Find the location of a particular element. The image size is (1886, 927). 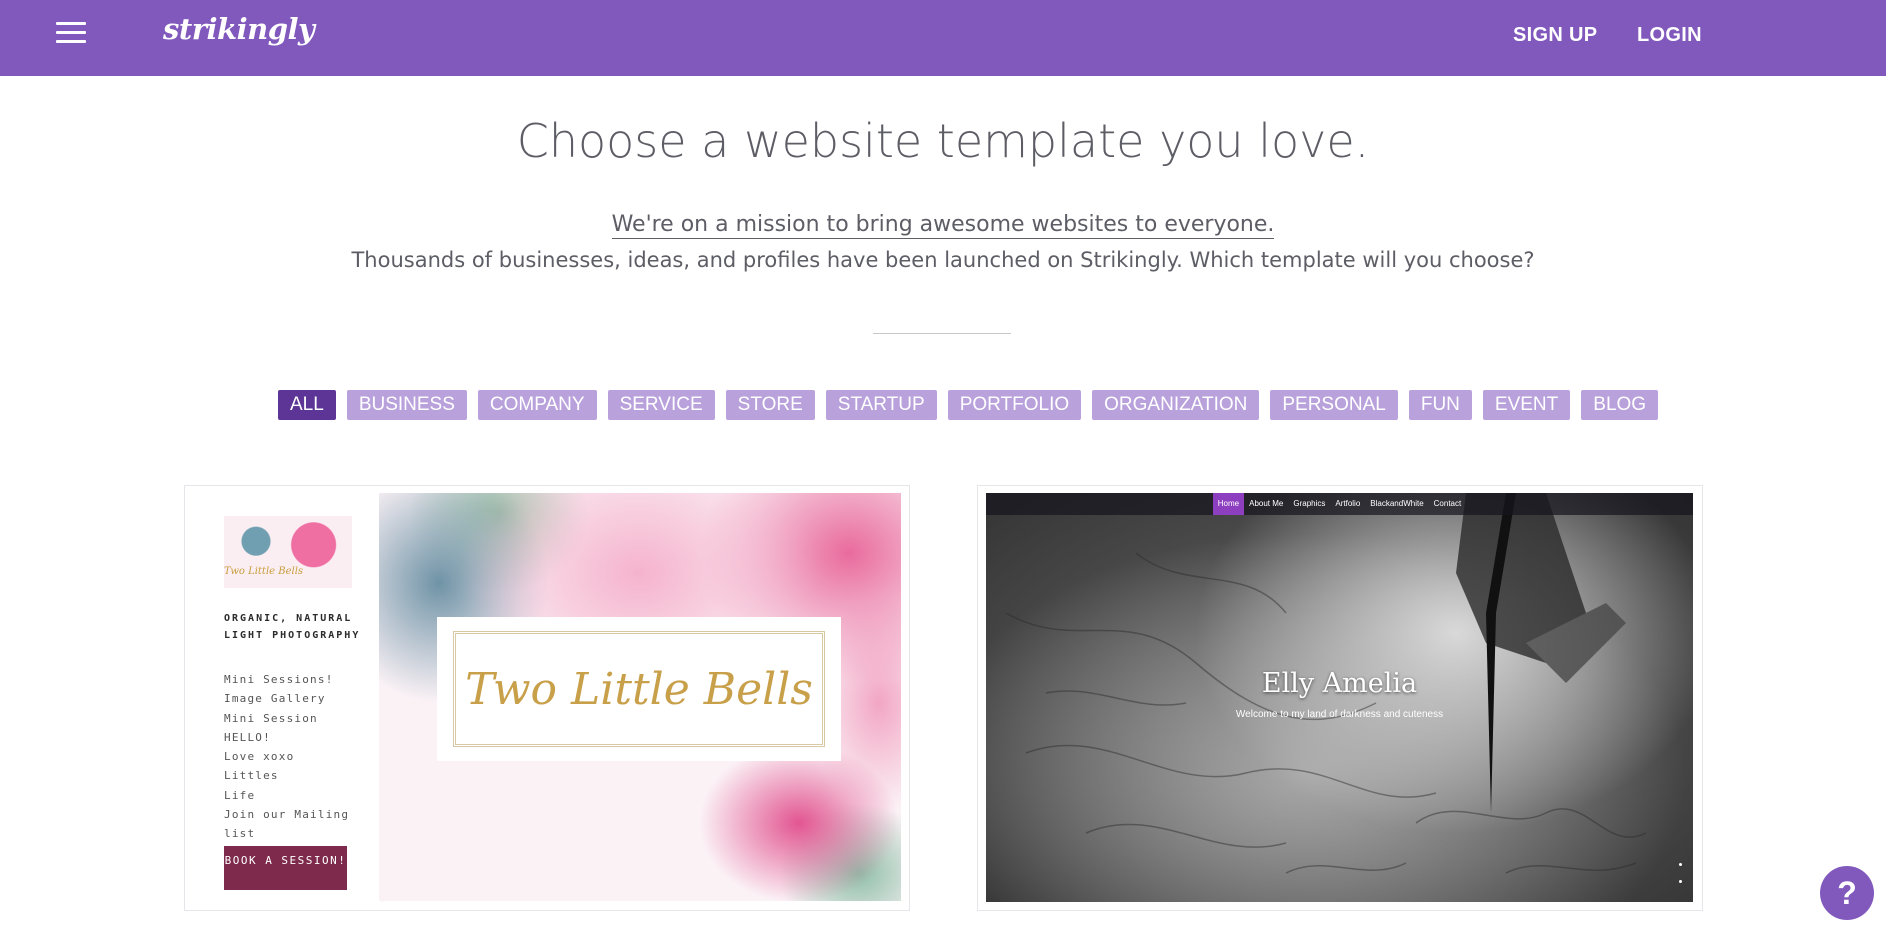

preview-book-button: BOOK A SESSION! is located at coordinates (285, 868).